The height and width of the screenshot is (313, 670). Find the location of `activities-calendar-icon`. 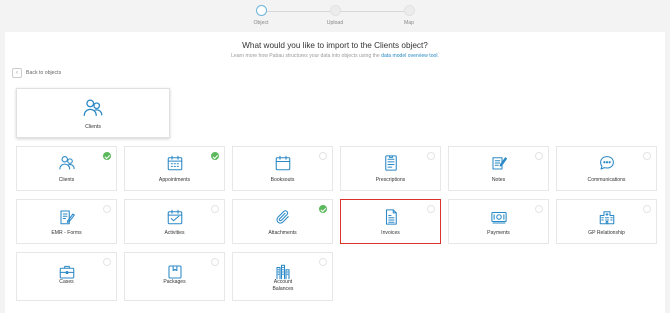

activities-calendar-icon is located at coordinates (174, 217).